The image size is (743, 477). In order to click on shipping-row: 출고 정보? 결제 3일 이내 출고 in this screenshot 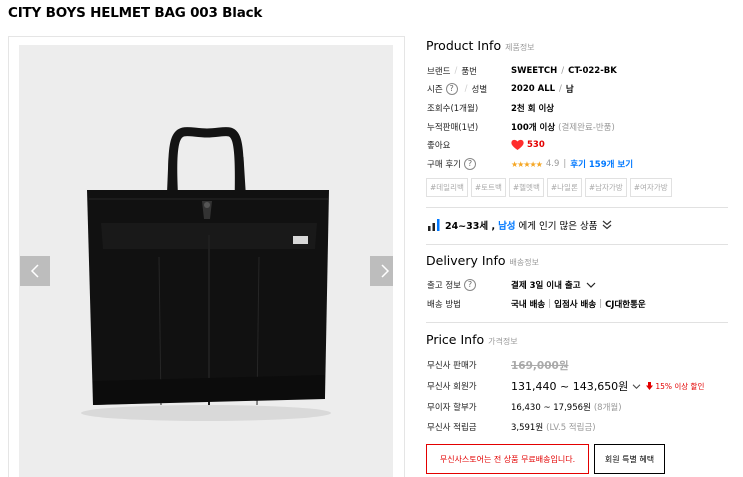, I will do `click(511, 285)`.